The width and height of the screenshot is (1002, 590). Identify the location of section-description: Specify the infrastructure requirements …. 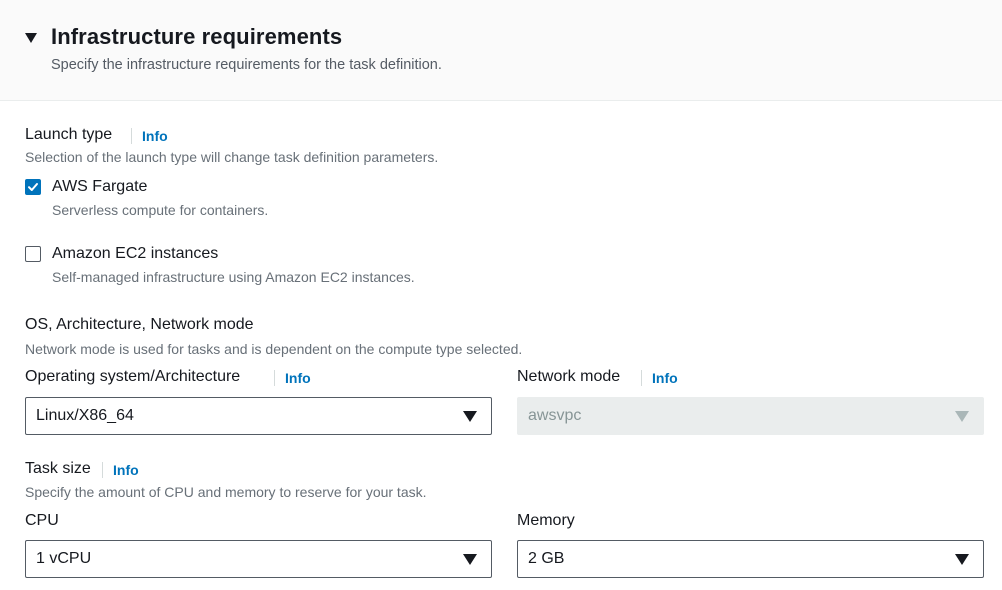
(246, 65).